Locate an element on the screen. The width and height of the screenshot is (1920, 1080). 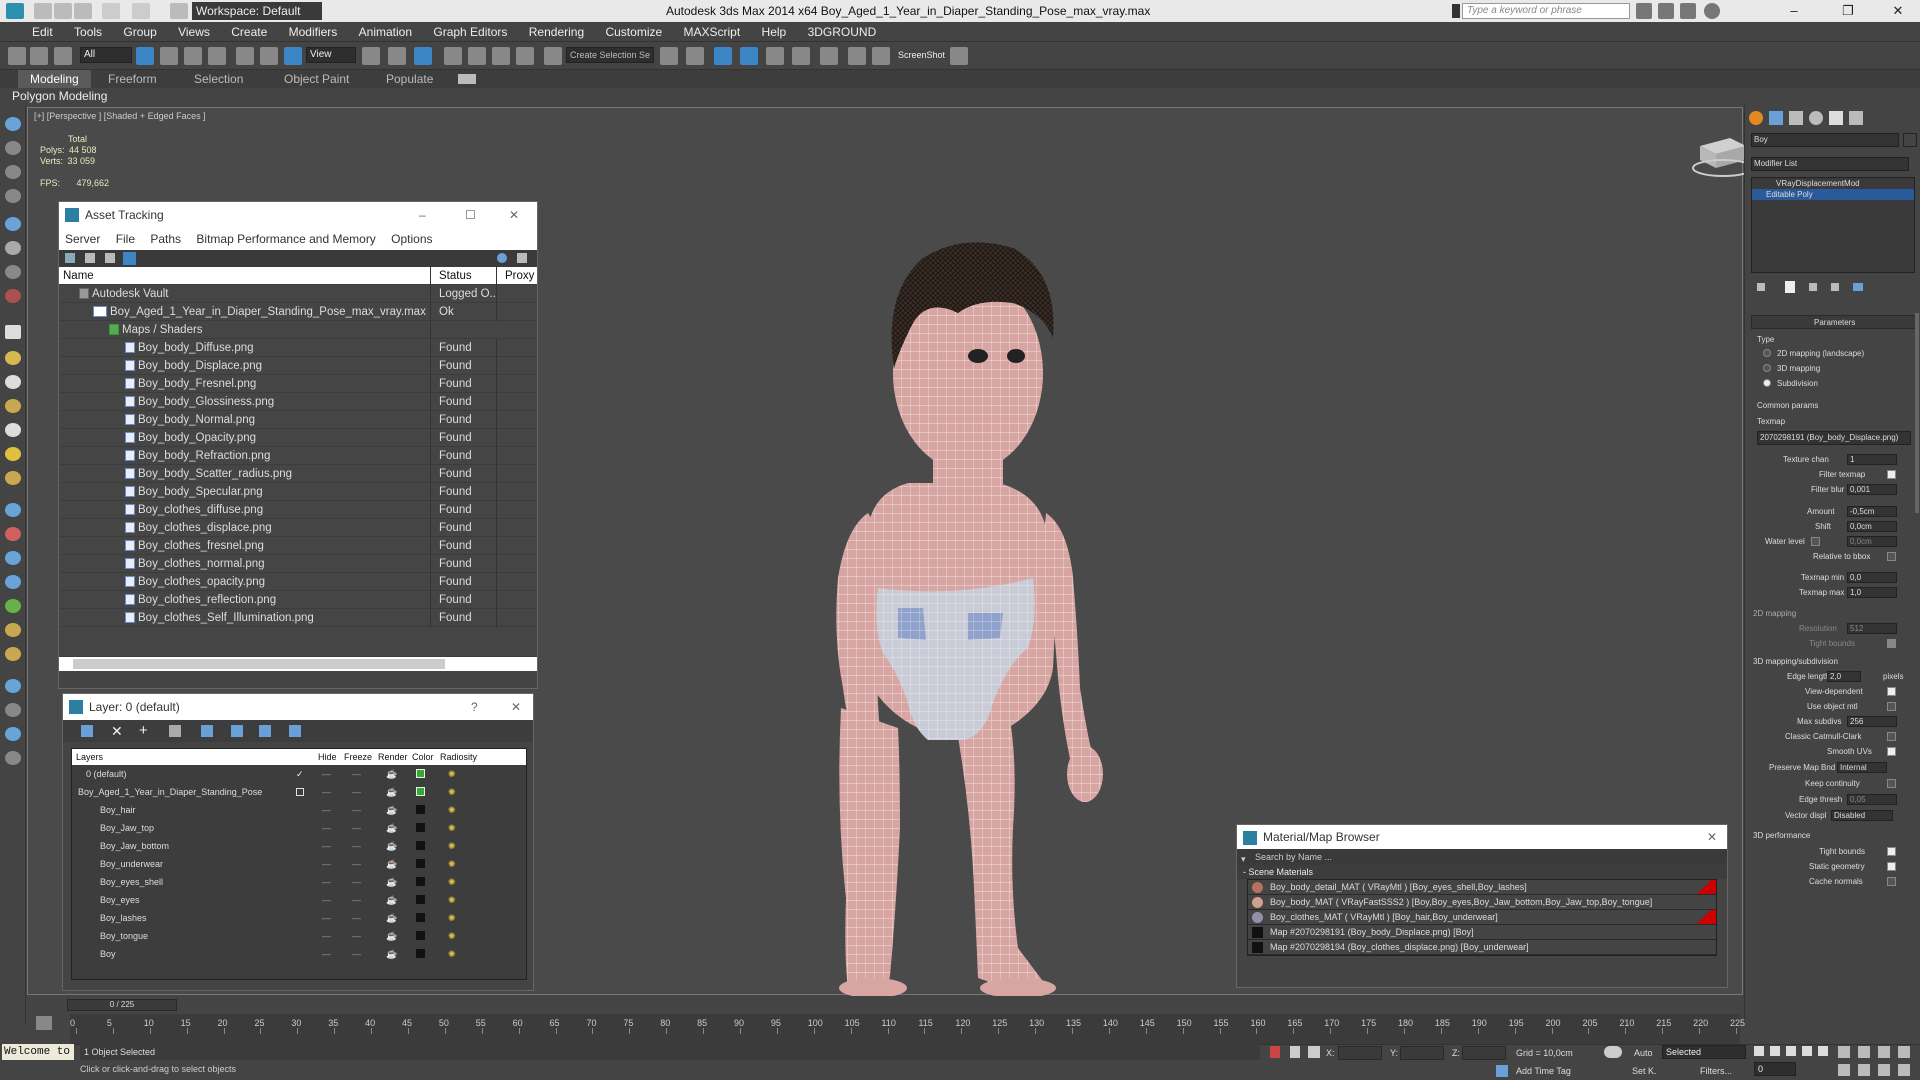
col-proxy: Proxy R is located at coordinates (519, 276).